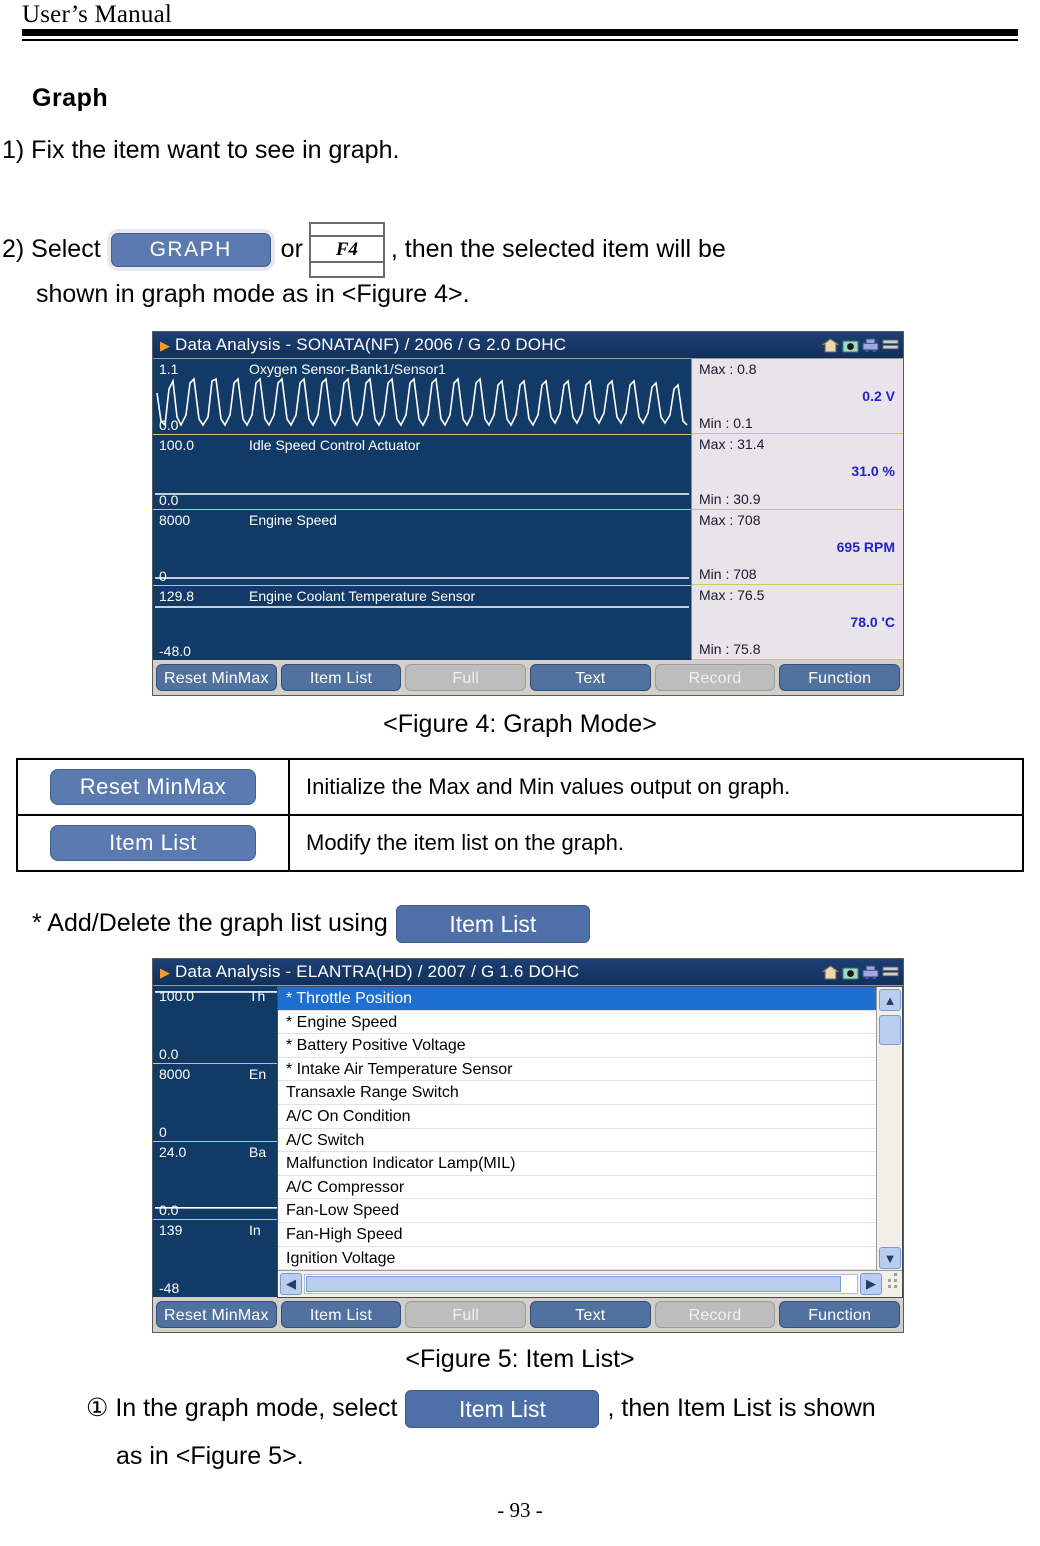 The height and width of the screenshot is (1546, 1040). I want to click on minmax-row-idle-speed: Max : 31.4 31.0 % Min : 30.9, so click(797, 472).